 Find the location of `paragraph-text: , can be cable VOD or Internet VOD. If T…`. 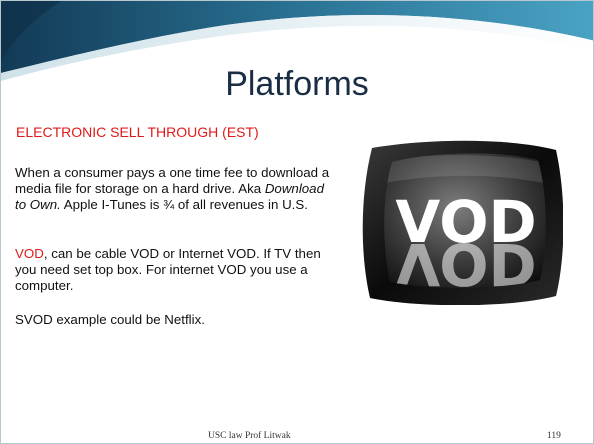

paragraph-text: , can be cable VOD or Internet VOD. If T… is located at coordinates (168, 269).